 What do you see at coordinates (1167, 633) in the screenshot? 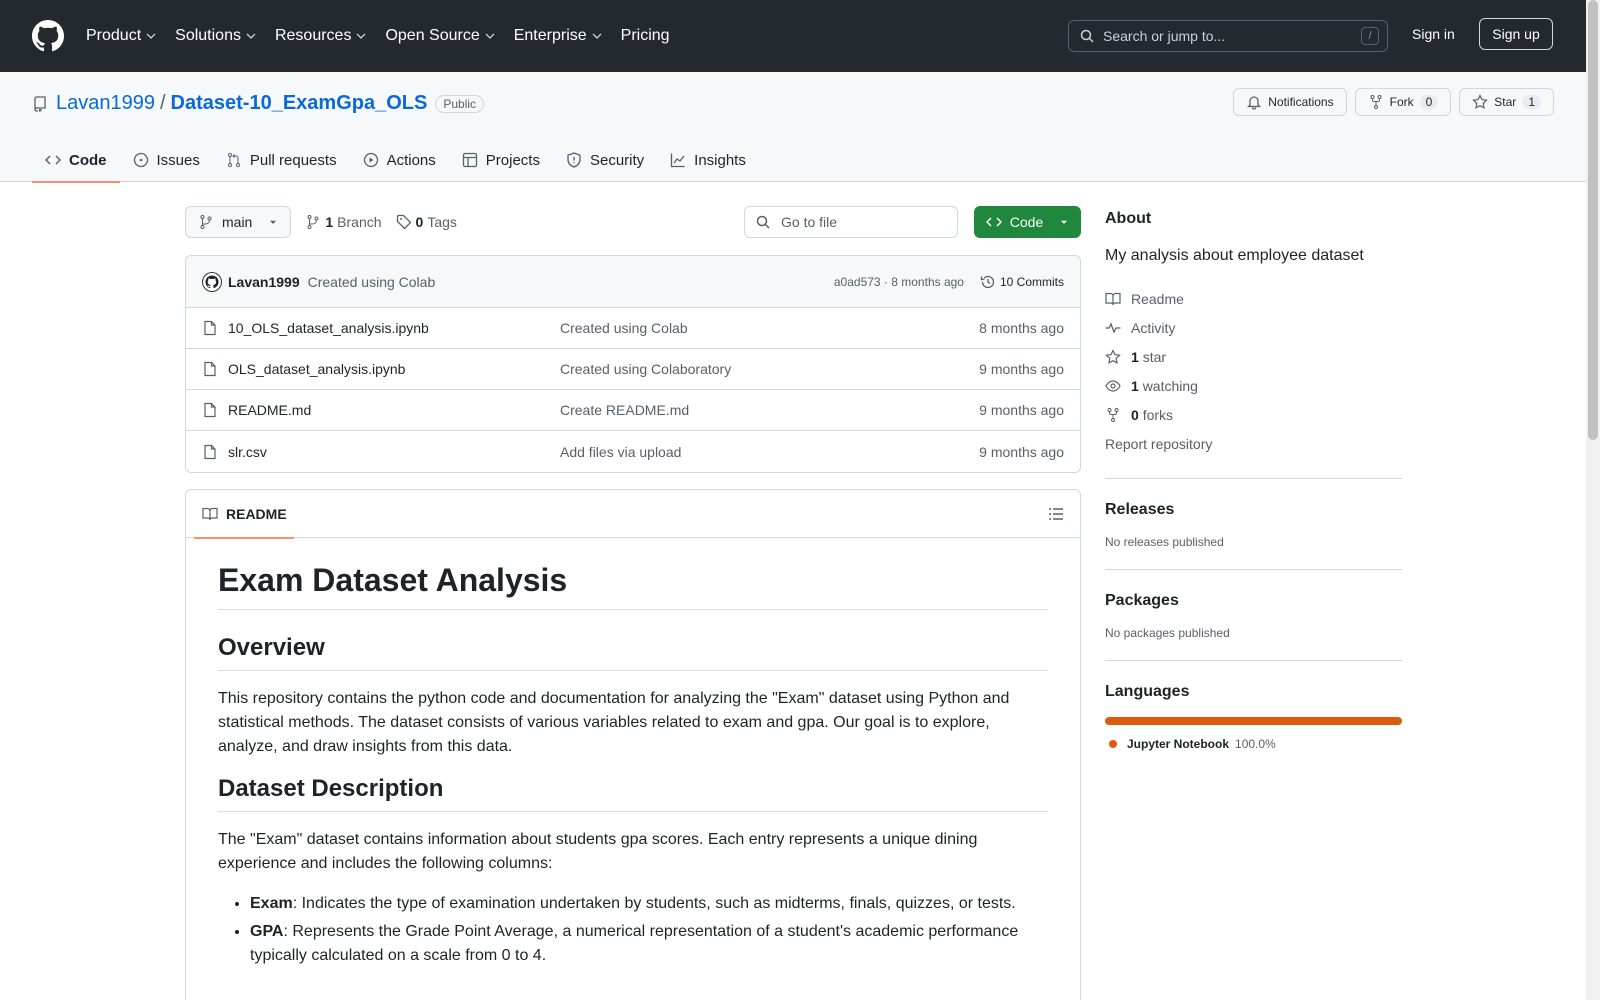
I see `packages-empty-text: No packages published` at bounding box center [1167, 633].